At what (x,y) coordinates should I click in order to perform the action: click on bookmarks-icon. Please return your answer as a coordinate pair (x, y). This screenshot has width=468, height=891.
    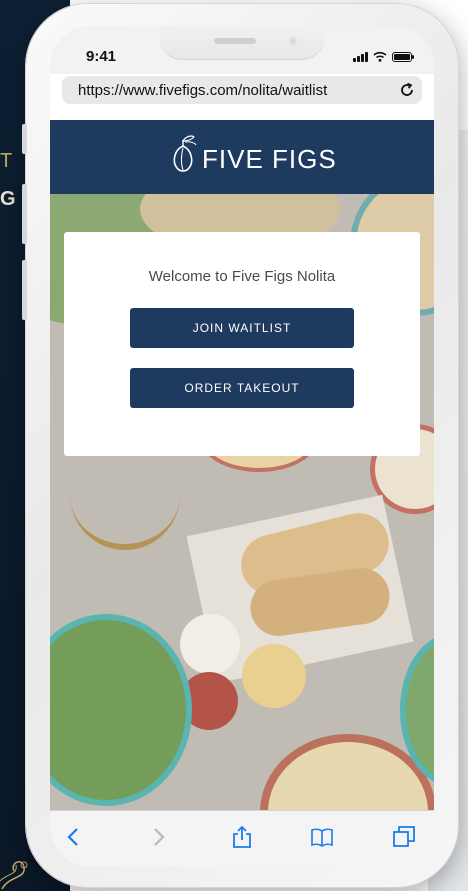
    Looking at the image, I should click on (322, 837).